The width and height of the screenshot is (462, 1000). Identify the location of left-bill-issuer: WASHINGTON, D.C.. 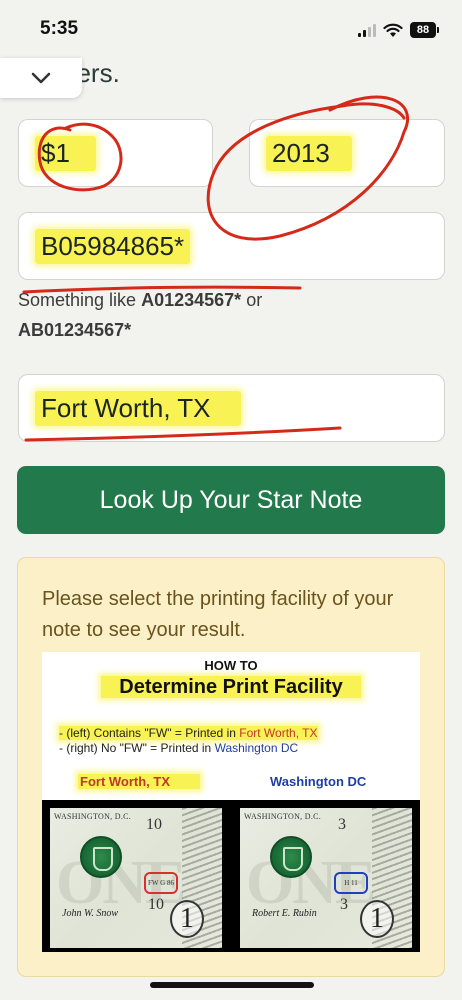
(93, 816).